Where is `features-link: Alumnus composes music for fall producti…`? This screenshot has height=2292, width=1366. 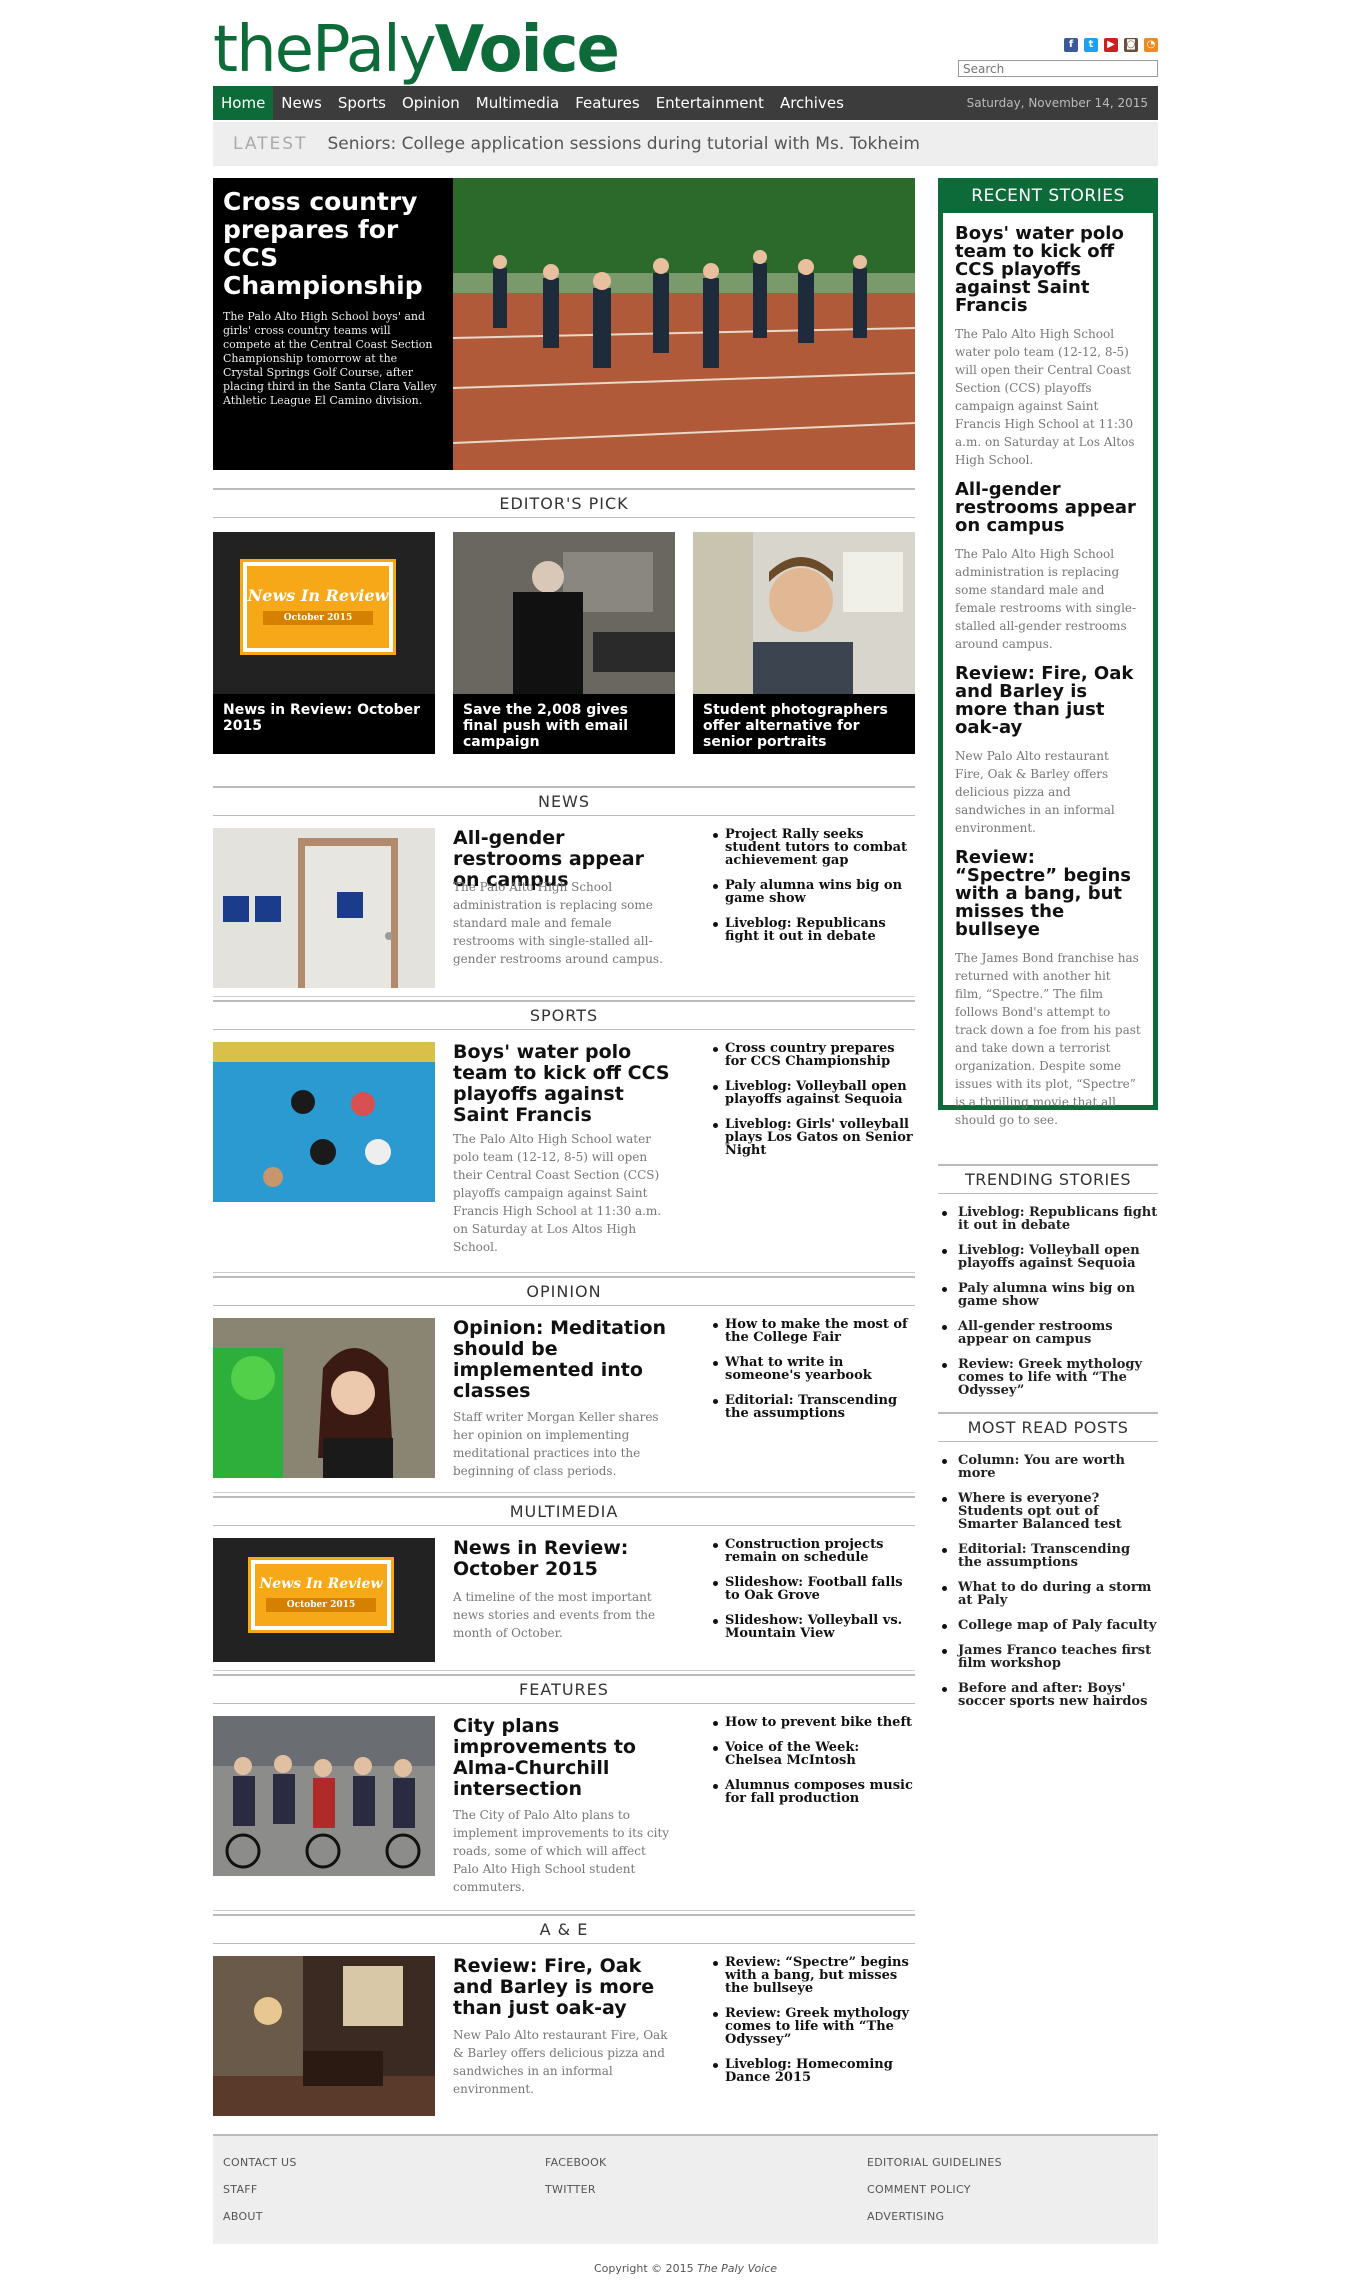
features-link: Alumnus composes music for fall producti… is located at coordinates (814, 1792).